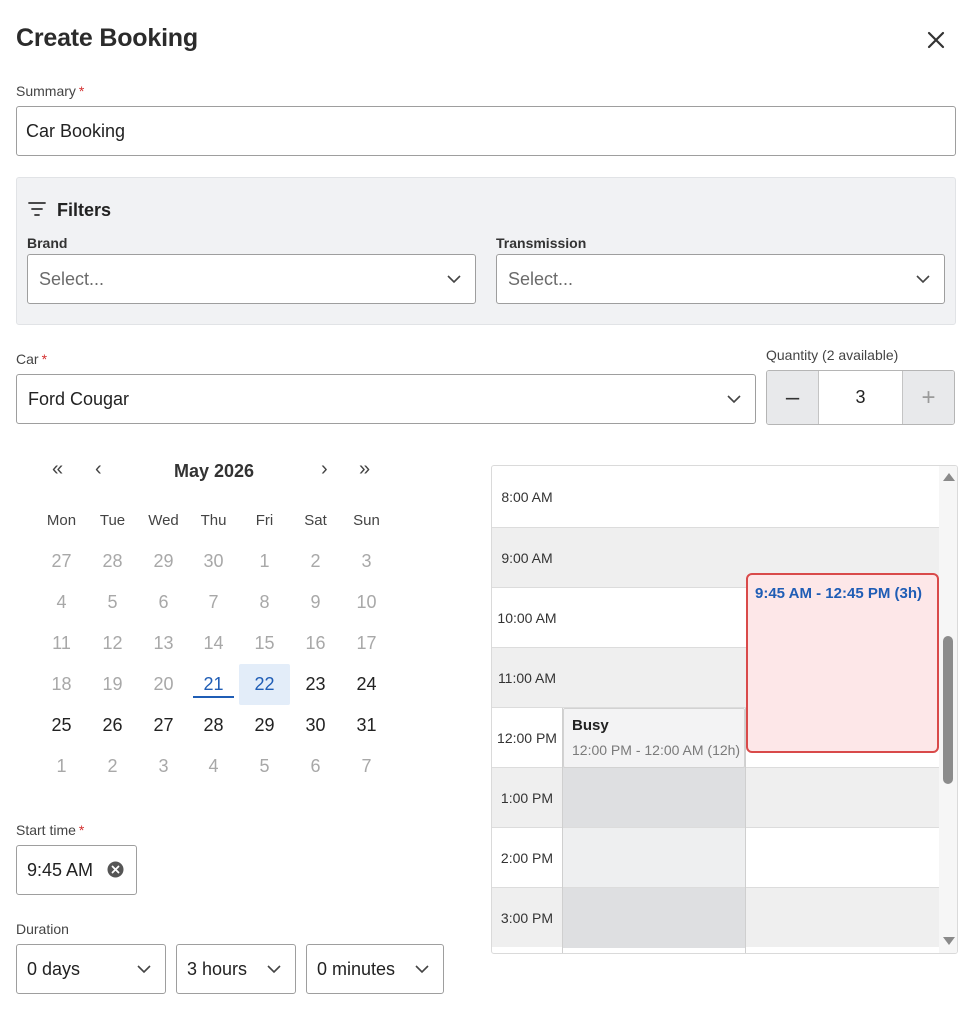 The height and width of the screenshot is (1011, 971). Describe the element at coordinates (654, 738) in the screenshot. I see `busy-event: Busy 12:00 PM - 12:00 AM (12h)` at that location.